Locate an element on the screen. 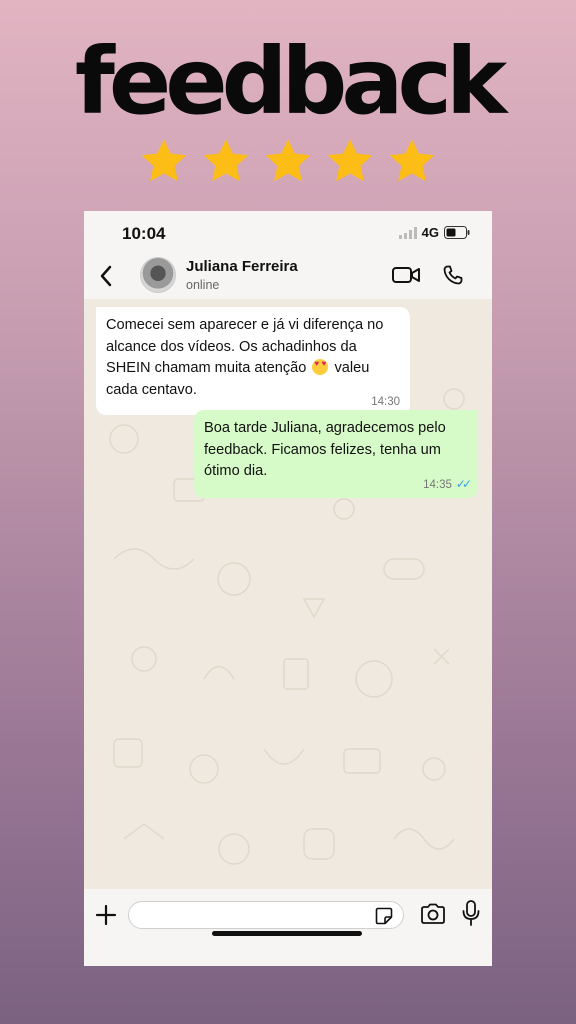 This screenshot has width=576, height=1024. avatar is located at coordinates (158, 275).